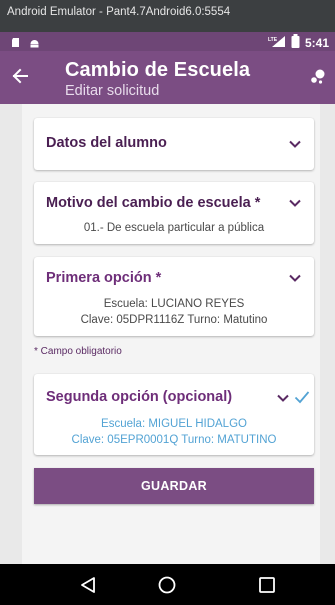 The image size is (335, 605). Describe the element at coordinates (15, 41) in the screenshot. I see `sd-card-icon` at that location.